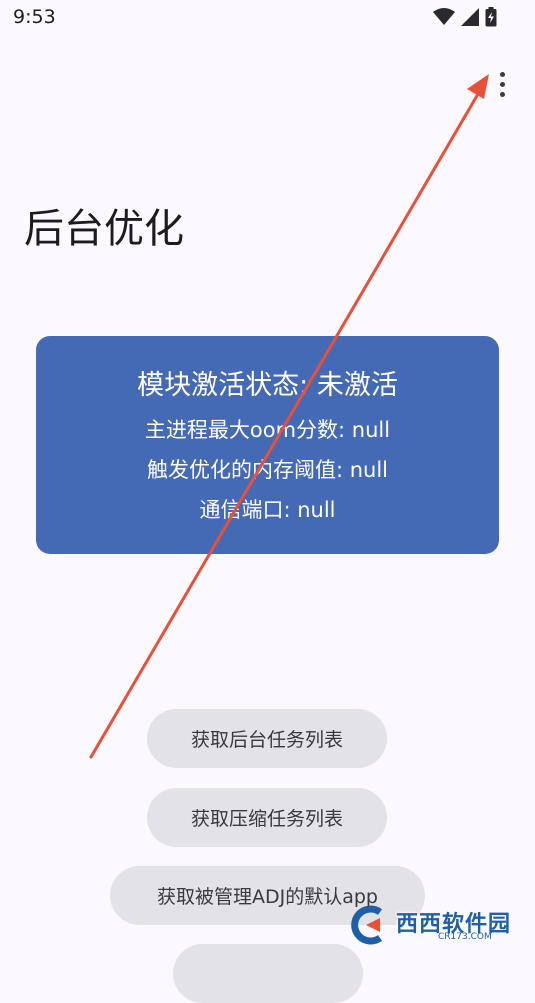  What do you see at coordinates (34, 17) in the screenshot?
I see `status-time: 9:53` at bounding box center [34, 17].